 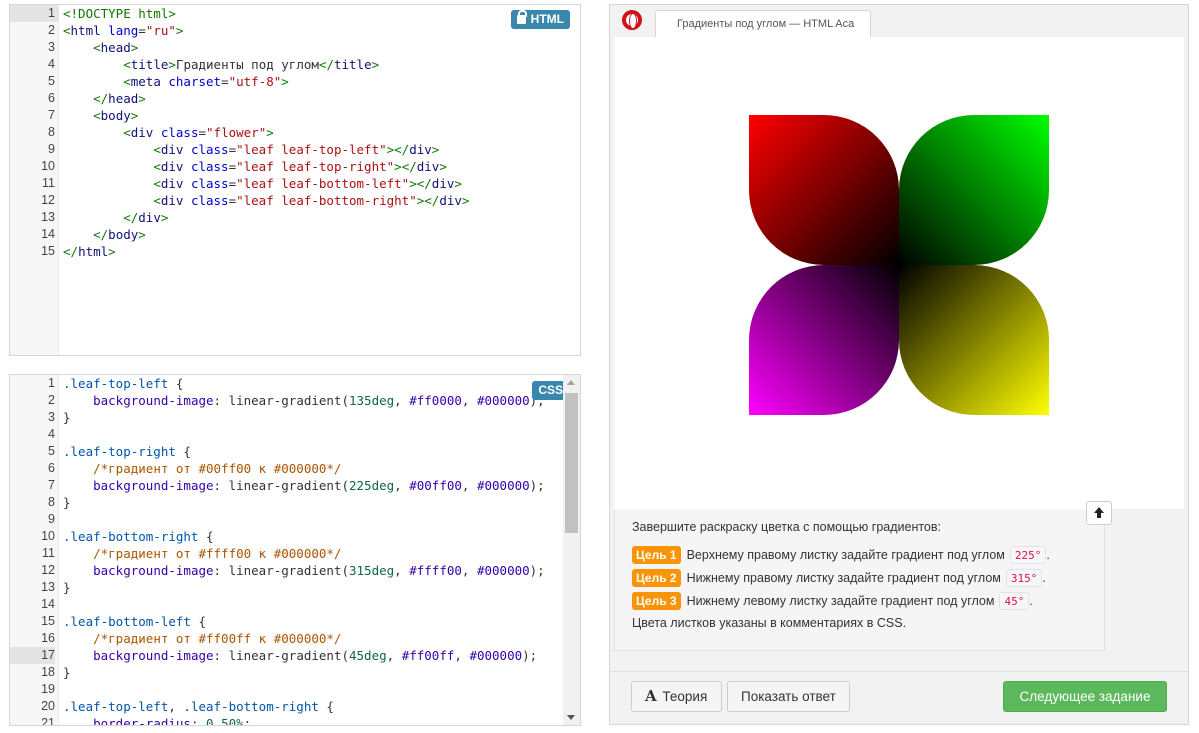 I want to click on code-line: 15 </html>, so click(x=295, y=251).